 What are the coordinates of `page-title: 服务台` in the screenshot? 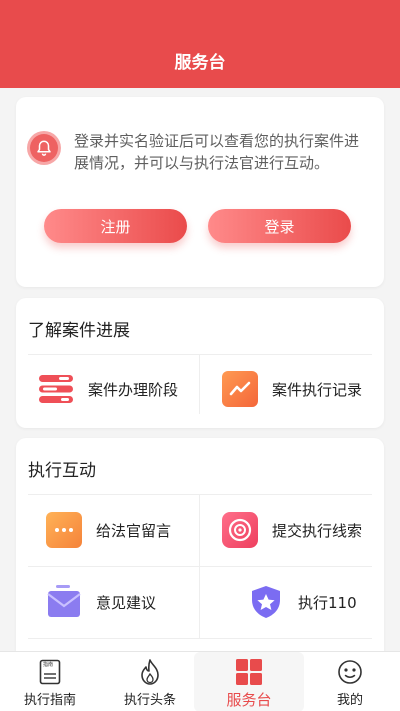 It's located at (200, 63).